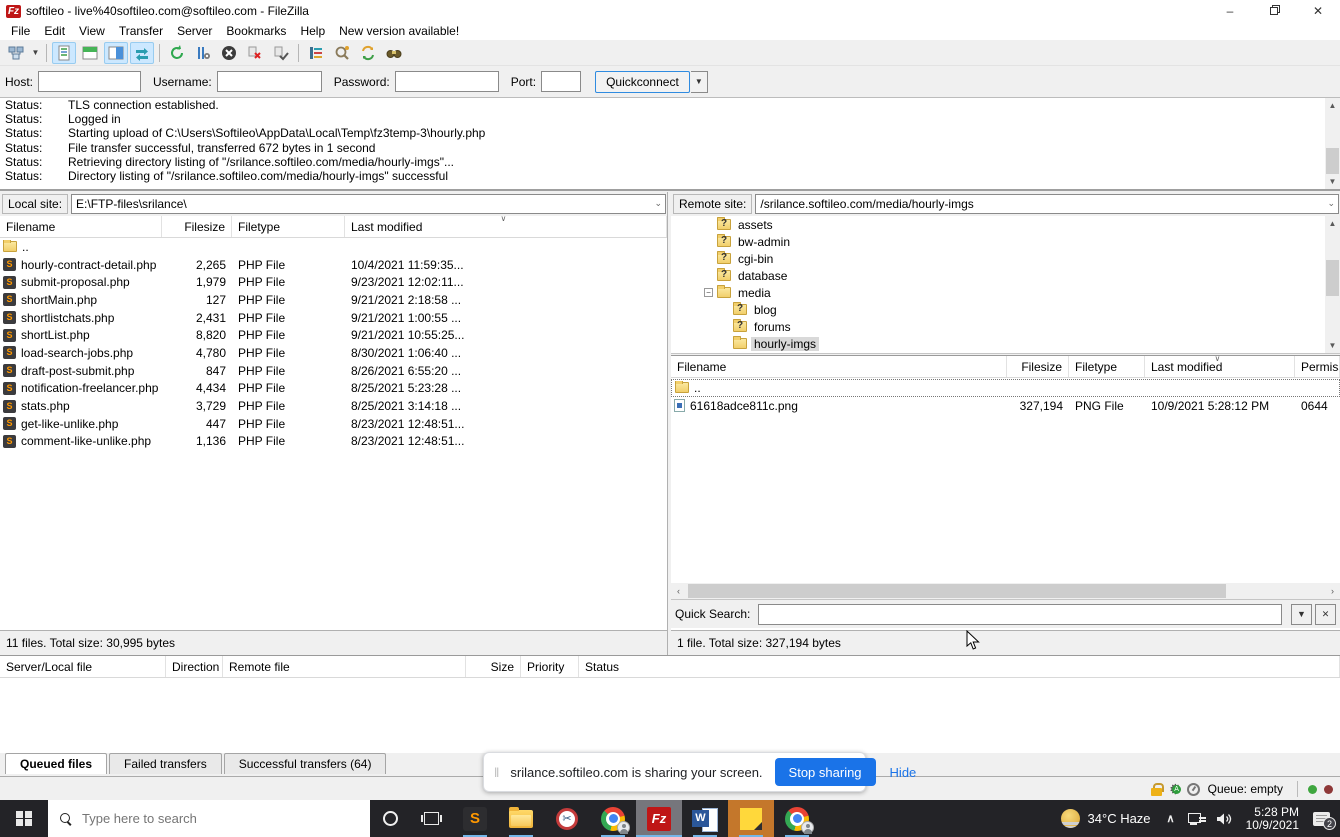  Describe the element at coordinates (998, 326) in the screenshot. I see `tree-item-forums: forums` at that location.